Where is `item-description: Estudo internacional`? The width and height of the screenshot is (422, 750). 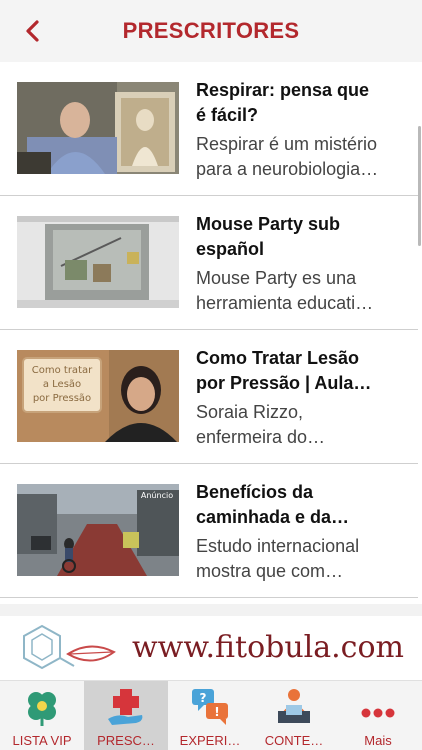 item-description: Estudo internacional is located at coordinates (278, 546).